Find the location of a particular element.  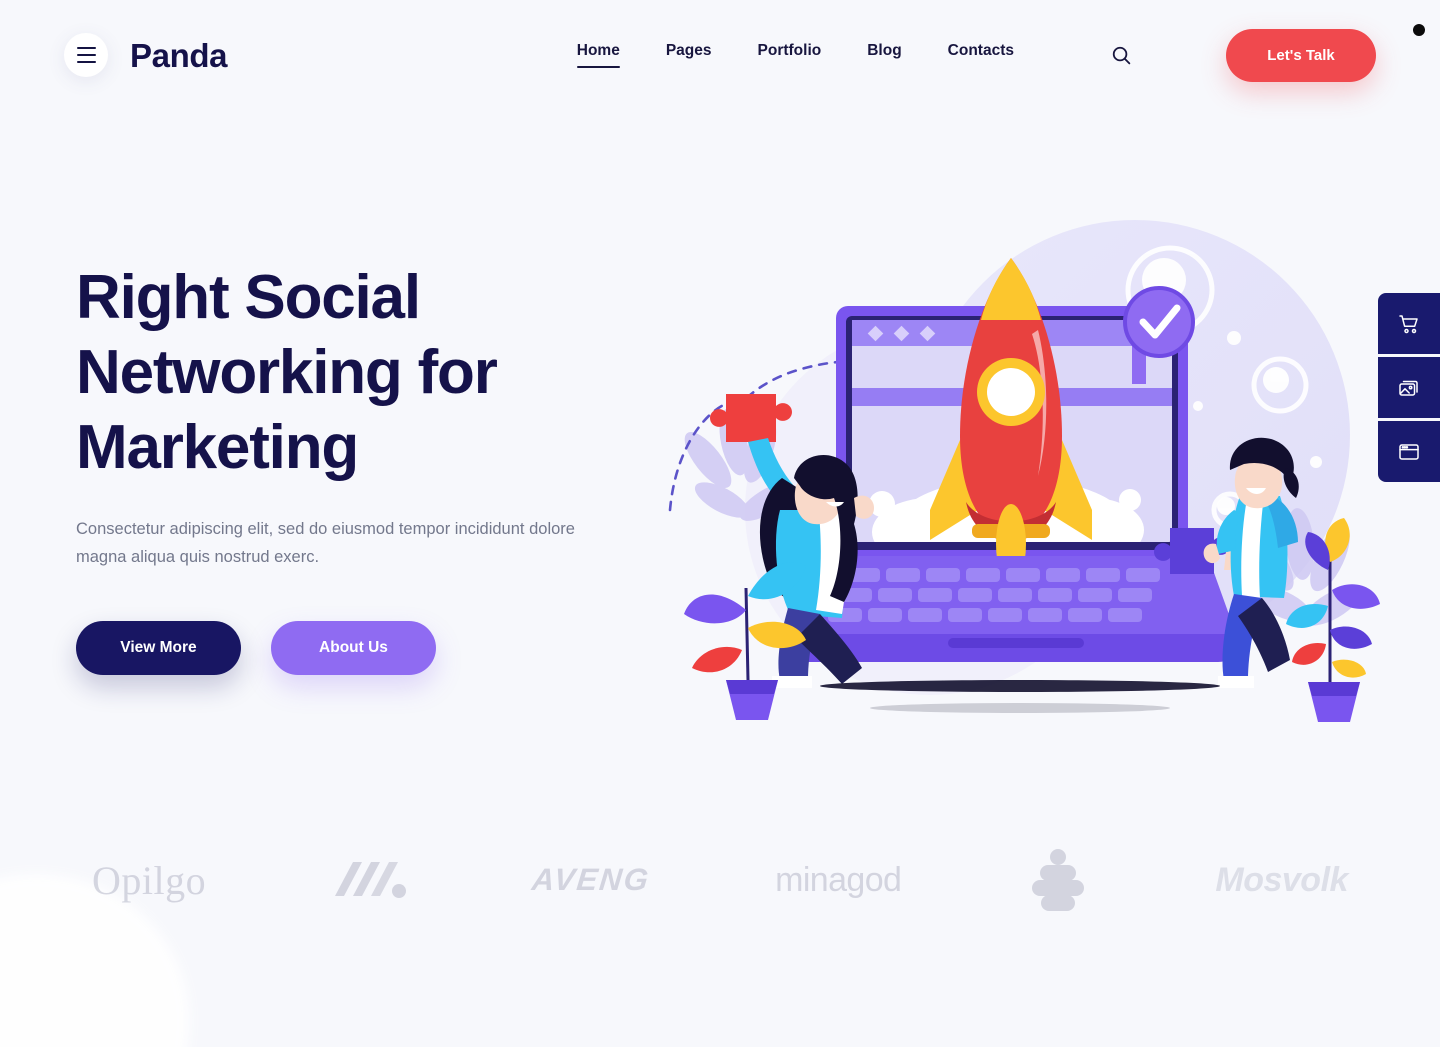

partner-logos: Opilgo AVENG minagod Mosvolk is located at coordinates (720, 880).